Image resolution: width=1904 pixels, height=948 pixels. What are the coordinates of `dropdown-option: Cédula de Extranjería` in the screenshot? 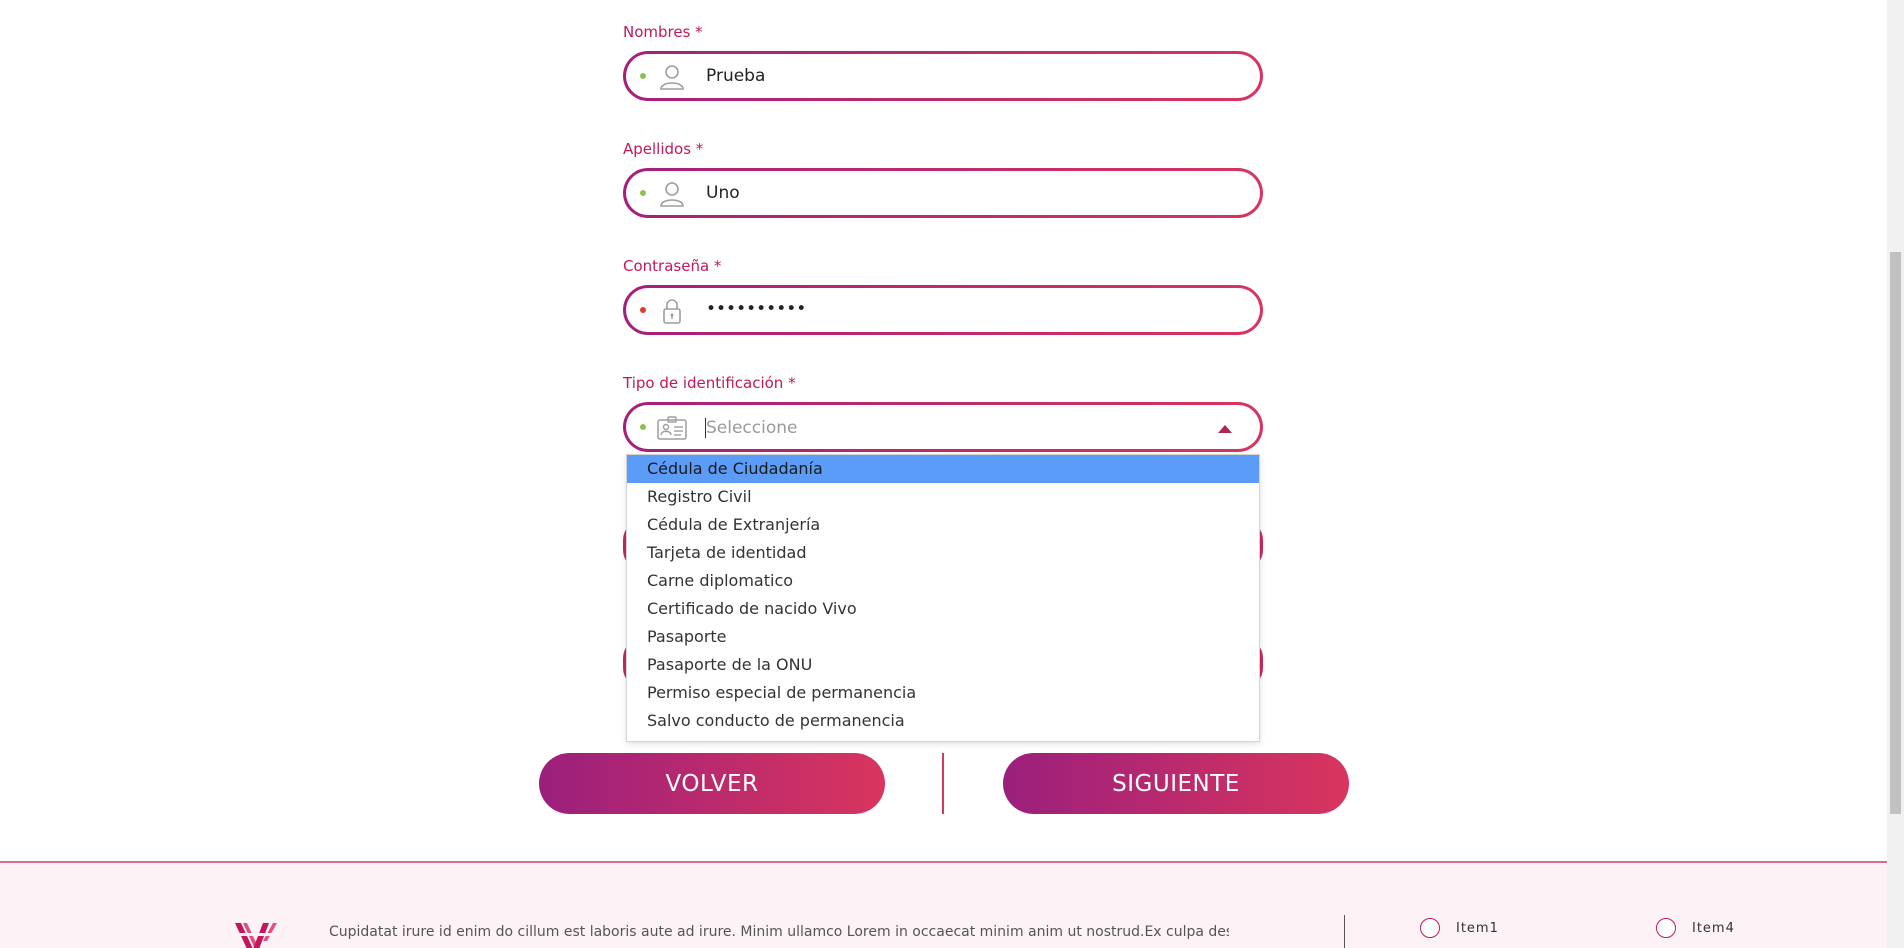 It's located at (943, 525).